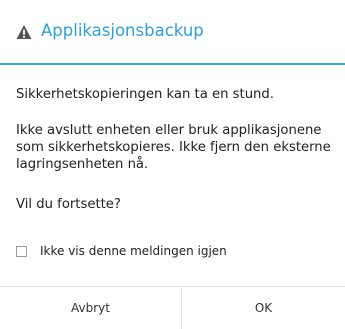 The image size is (345, 329). Describe the element at coordinates (24, 32) in the screenshot. I see `warning-icon` at that location.